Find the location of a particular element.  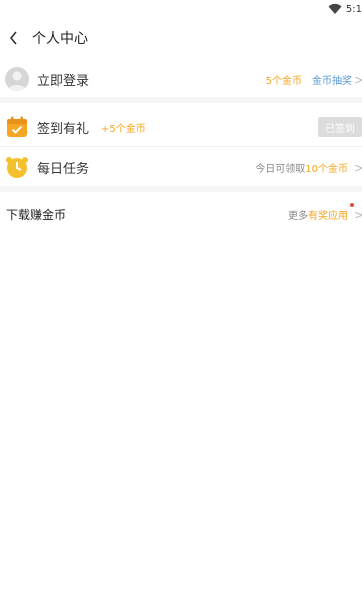

login-right-group: 5个金币 金币抽奖 > is located at coordinates (313, 80).